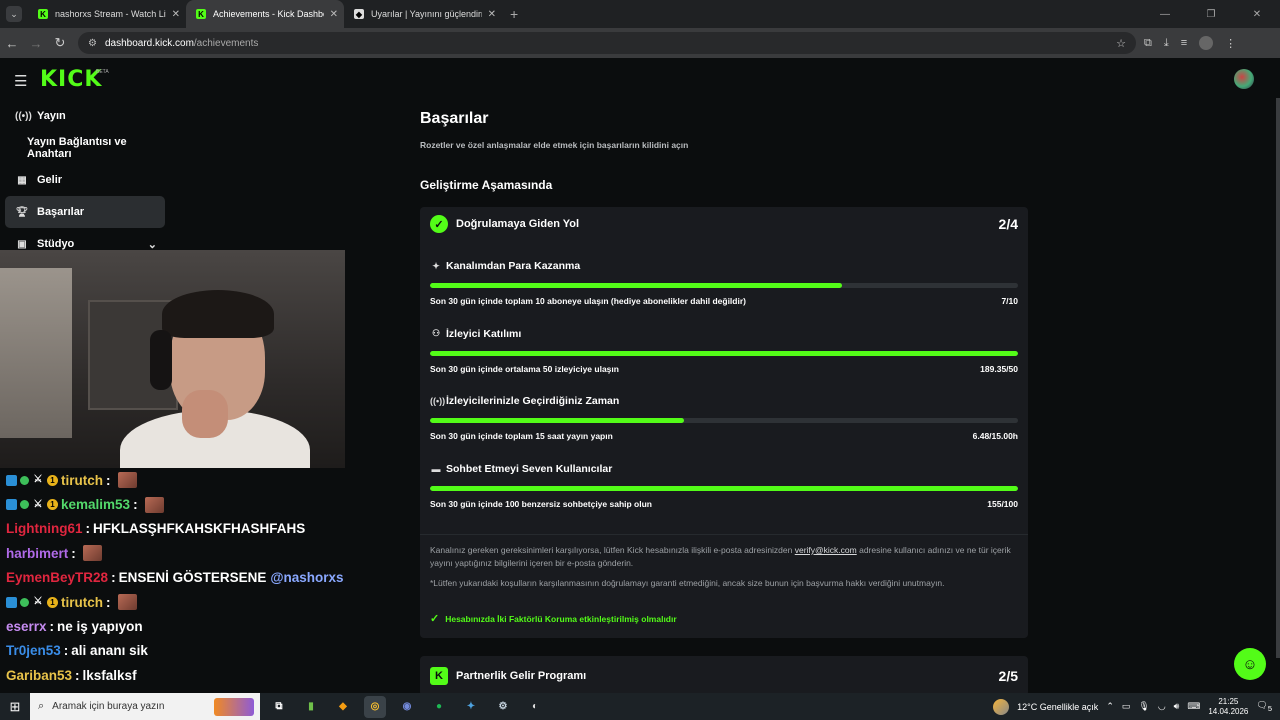  What do you see at coordinates (1057, 707) in the screenshot?
I see `weather-text: 12°C Genellikle açık` at bounding box center [1057, 707].